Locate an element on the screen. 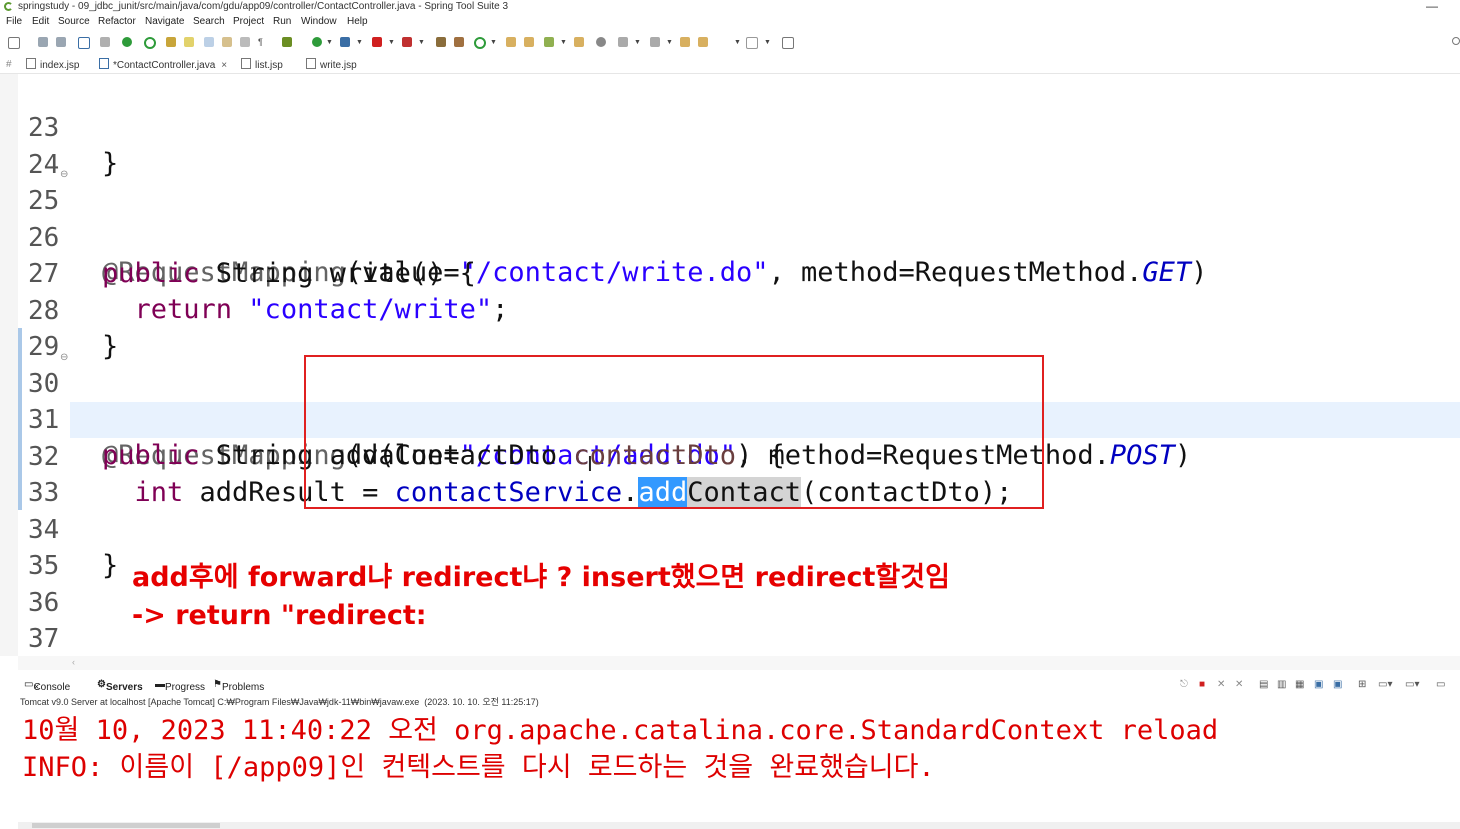 The height and width of the screenshot is (829, 1460). menu-project: Project is located at coordinates (248, 21).